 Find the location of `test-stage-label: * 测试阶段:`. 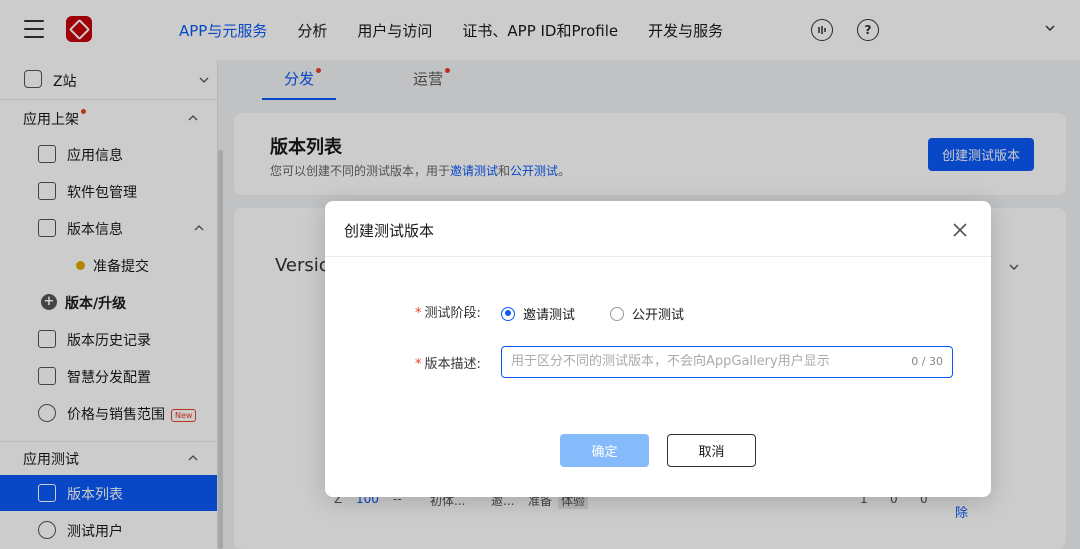

test-stage-label: * 测试阶段: is located at coordinates (448, 311).